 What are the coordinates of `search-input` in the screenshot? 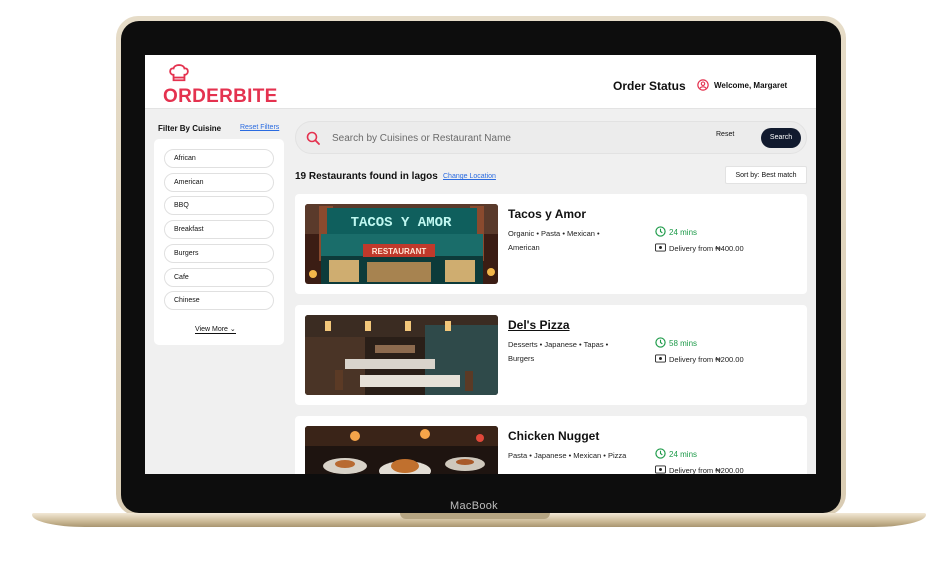 It's located at (512, 138).